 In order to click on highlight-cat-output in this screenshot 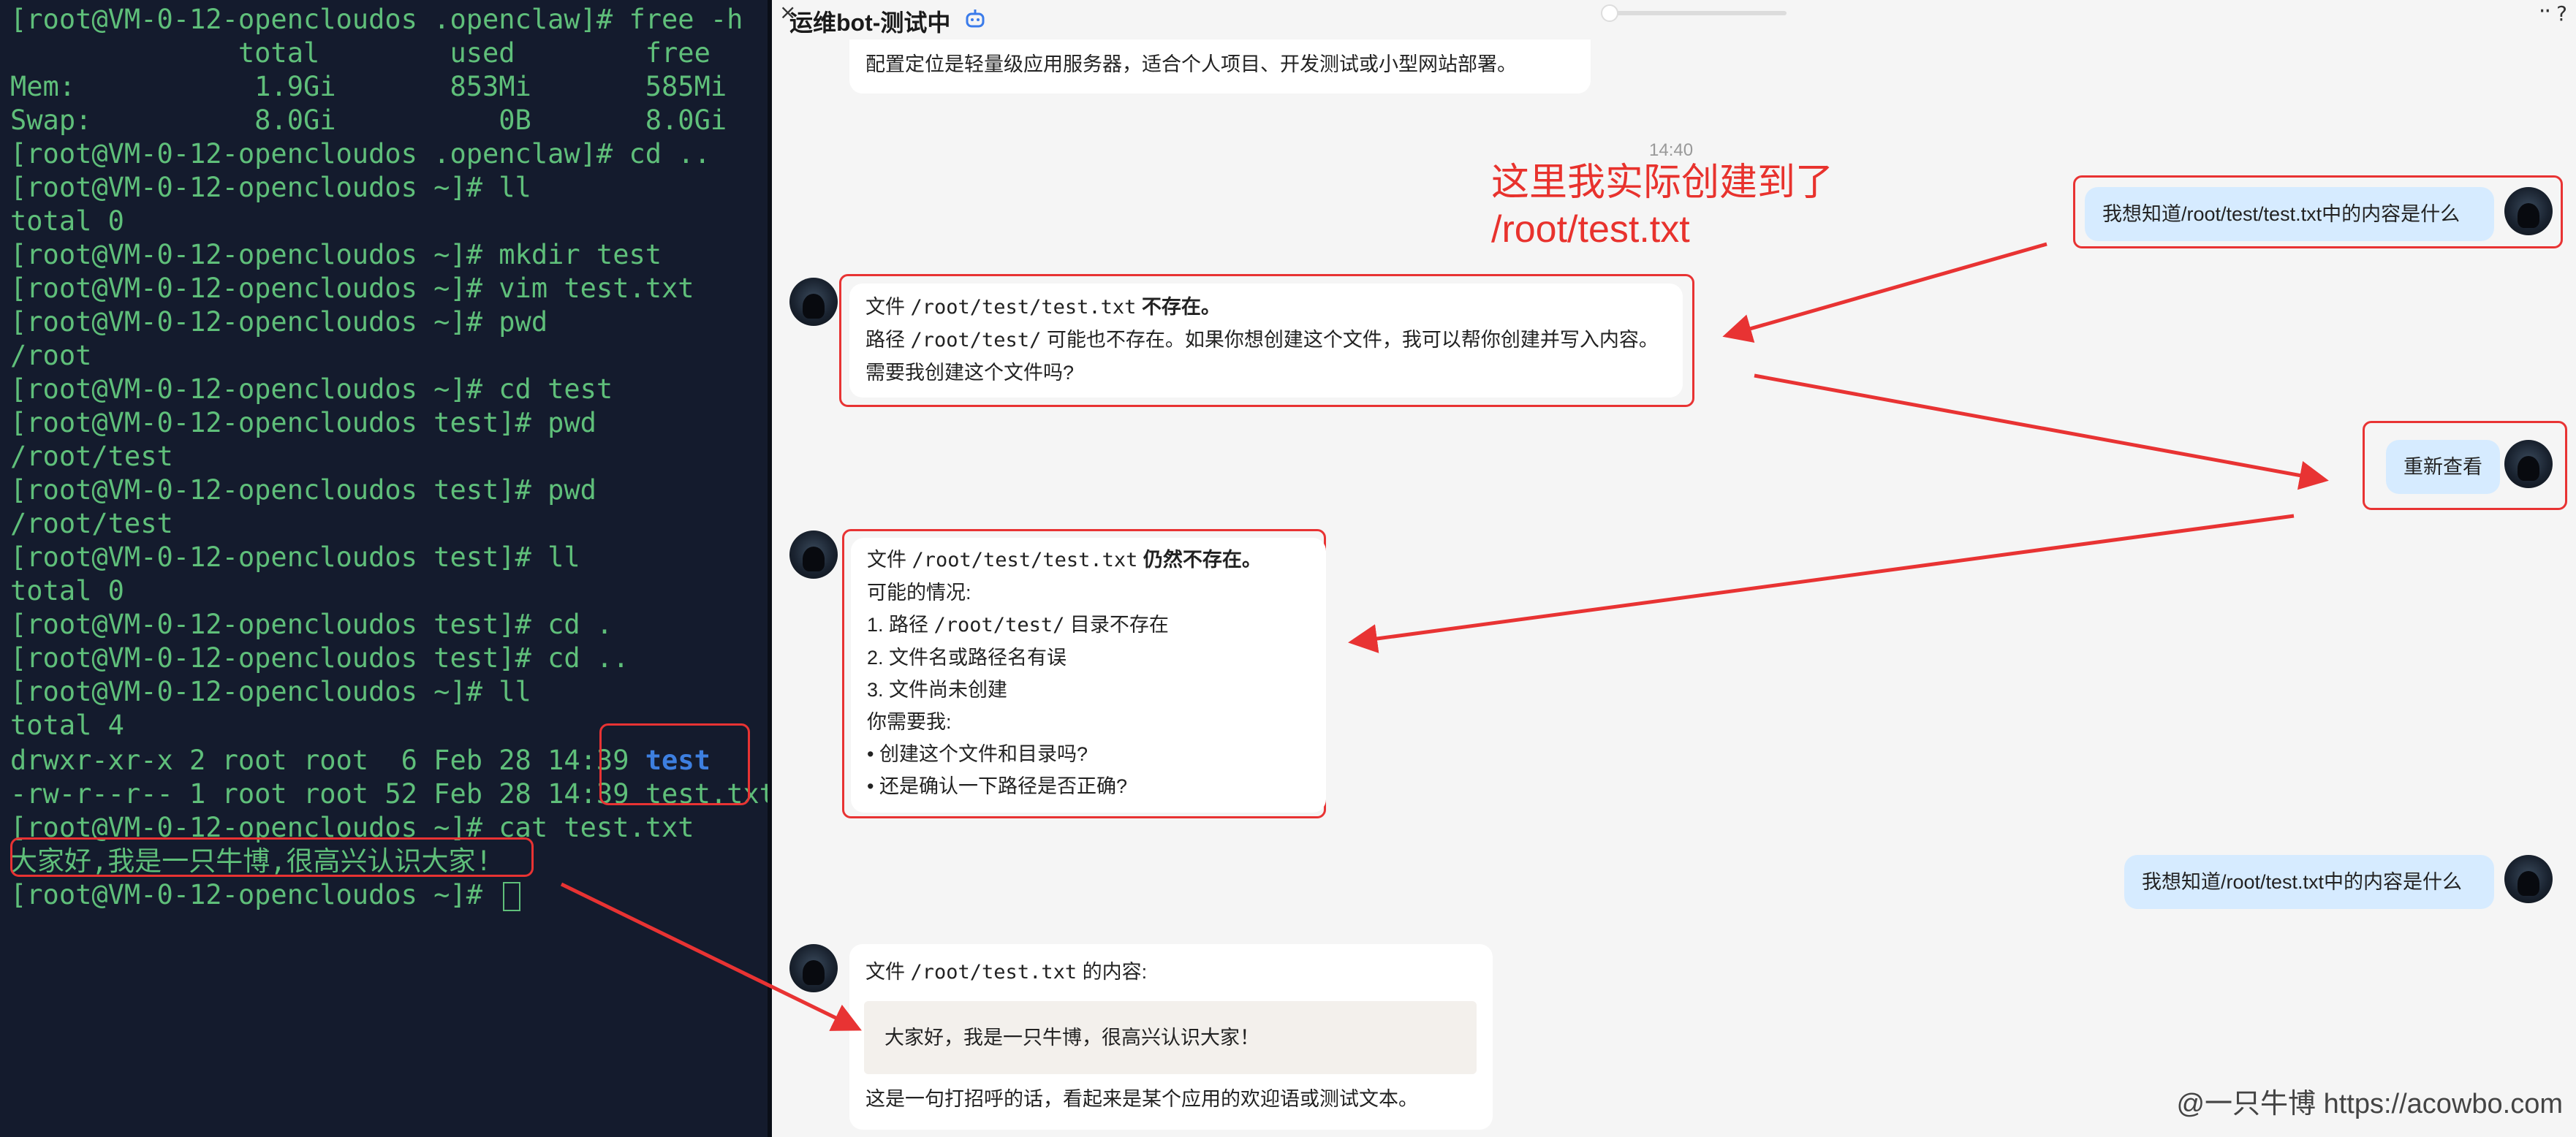, I will do `click(272, 857)`.